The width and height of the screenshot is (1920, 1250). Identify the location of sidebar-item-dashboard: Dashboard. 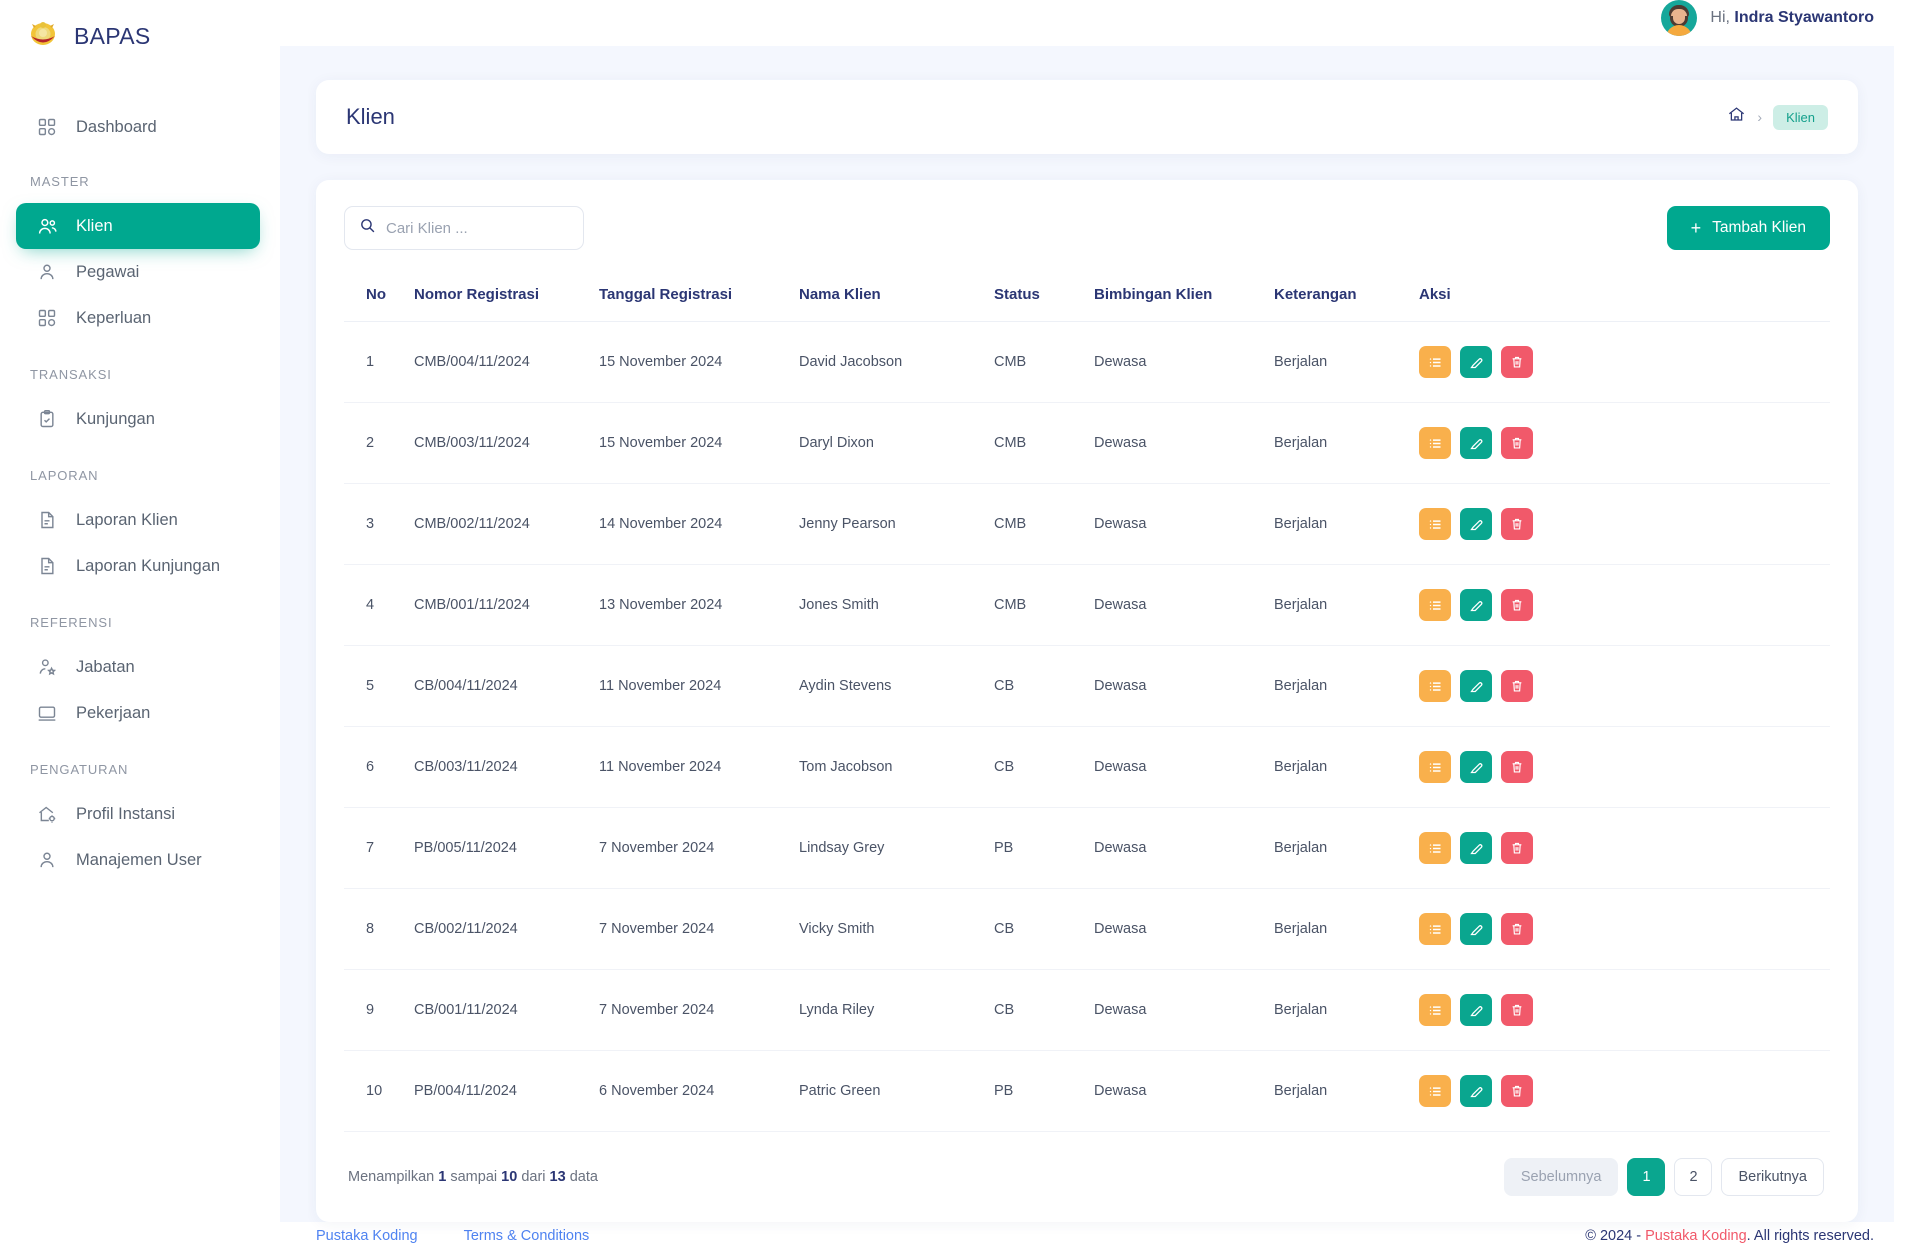
(138, 127).